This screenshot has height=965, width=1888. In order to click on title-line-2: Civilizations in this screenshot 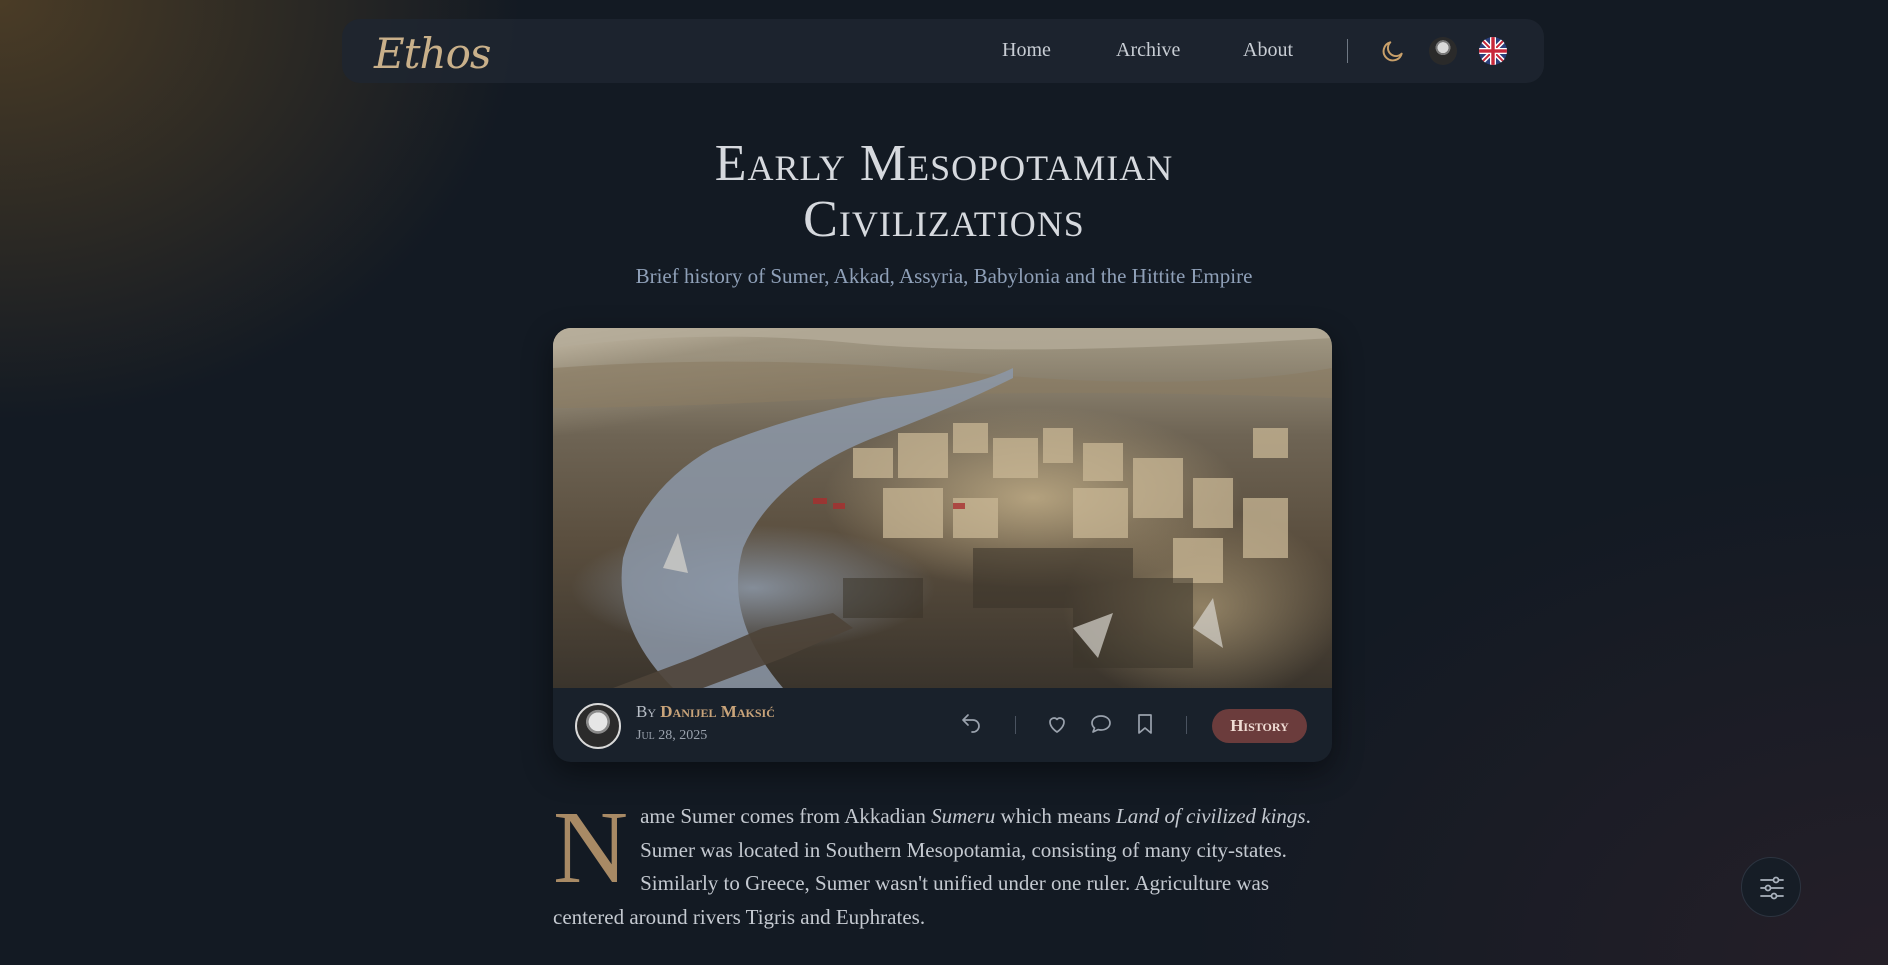, I will do `click(944, 219)`.